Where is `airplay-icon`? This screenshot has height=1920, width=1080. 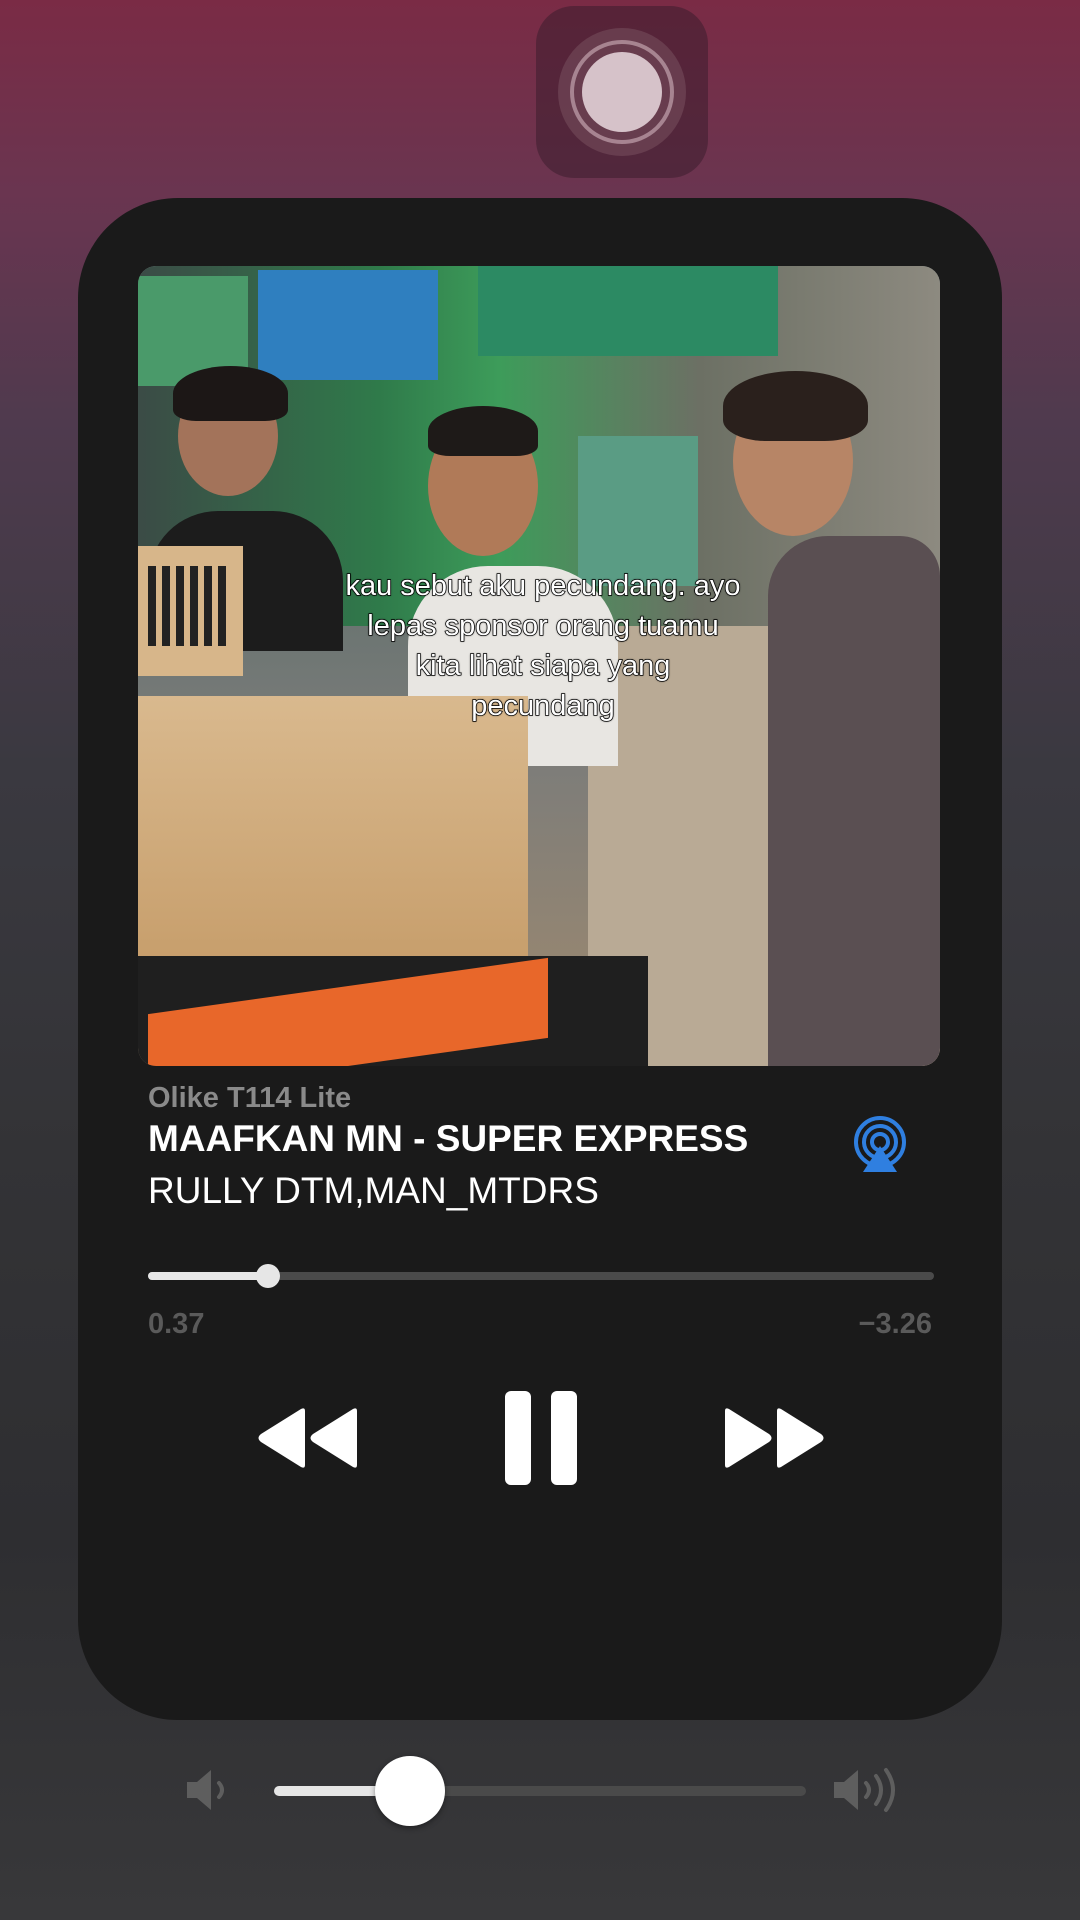 airplay-icon is located at coordinates (880, 1145).